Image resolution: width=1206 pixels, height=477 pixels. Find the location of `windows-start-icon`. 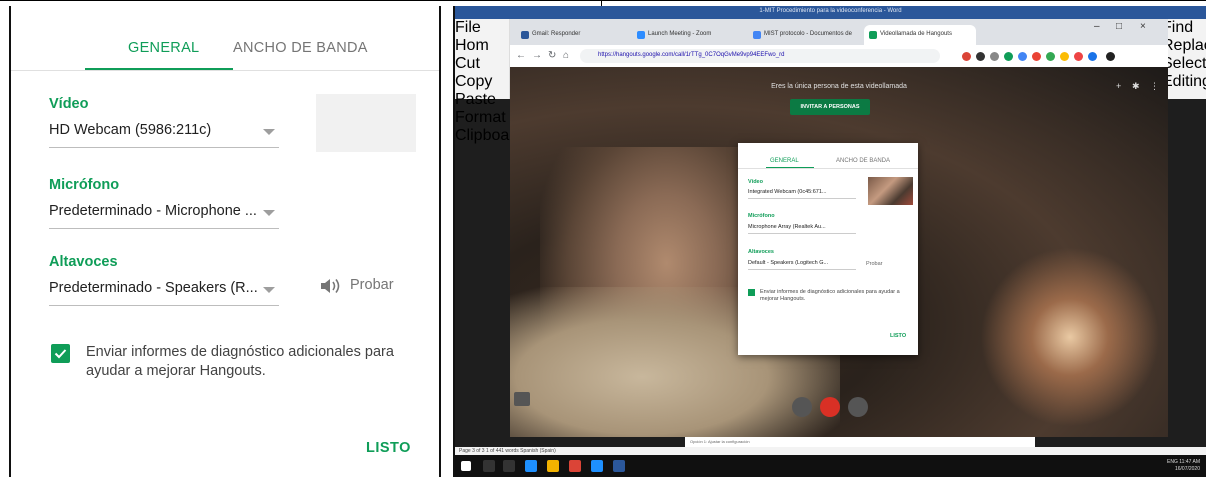

windows-start-icon is located at coordinates (466, 466).